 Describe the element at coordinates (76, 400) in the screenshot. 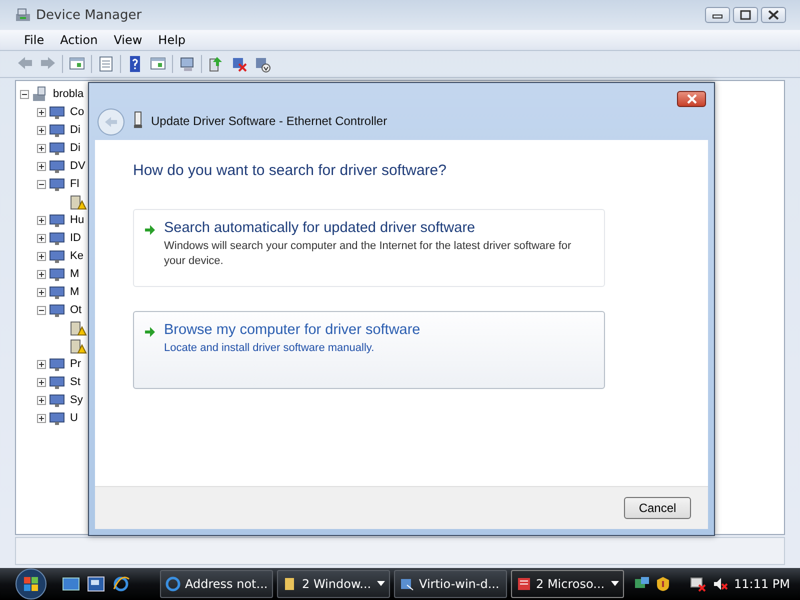

I see `tree-item: Sy` at that location.